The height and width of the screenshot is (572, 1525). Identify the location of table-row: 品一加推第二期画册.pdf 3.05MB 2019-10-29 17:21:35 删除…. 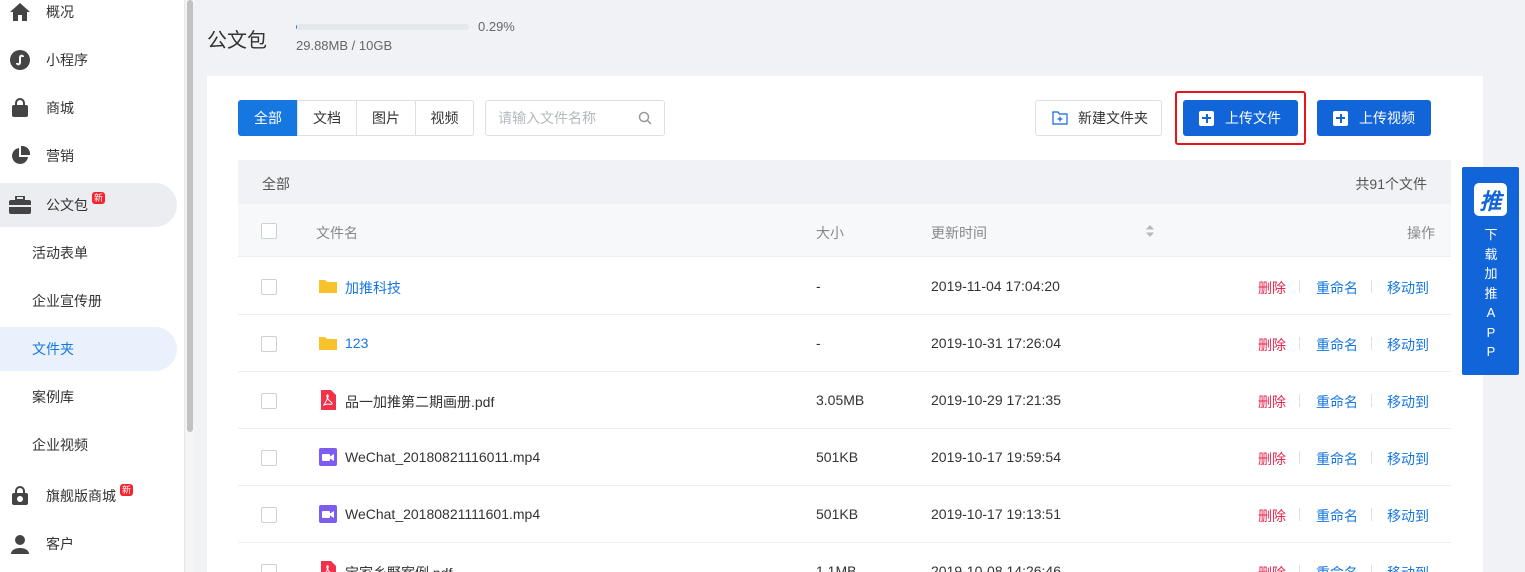
(844, 400).